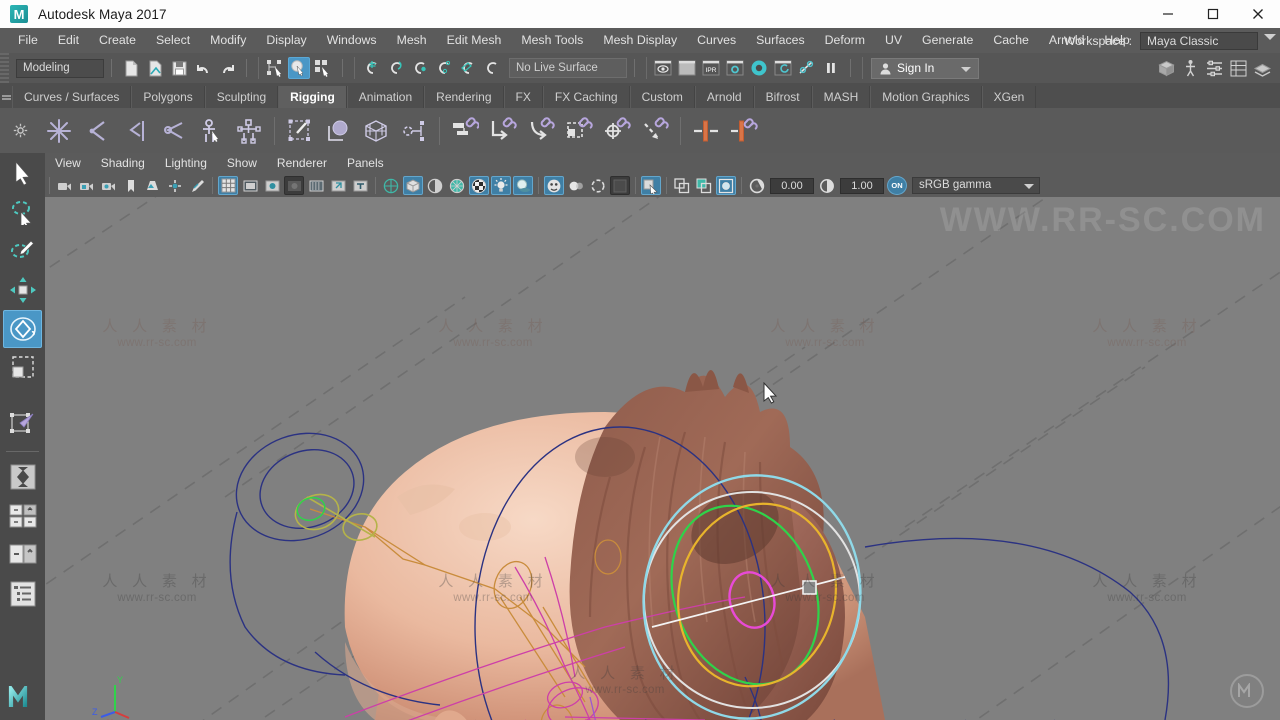 The height and width of the screenshot is (720, 1280). I want to click on texture-toggle-button, so click(479, 185).